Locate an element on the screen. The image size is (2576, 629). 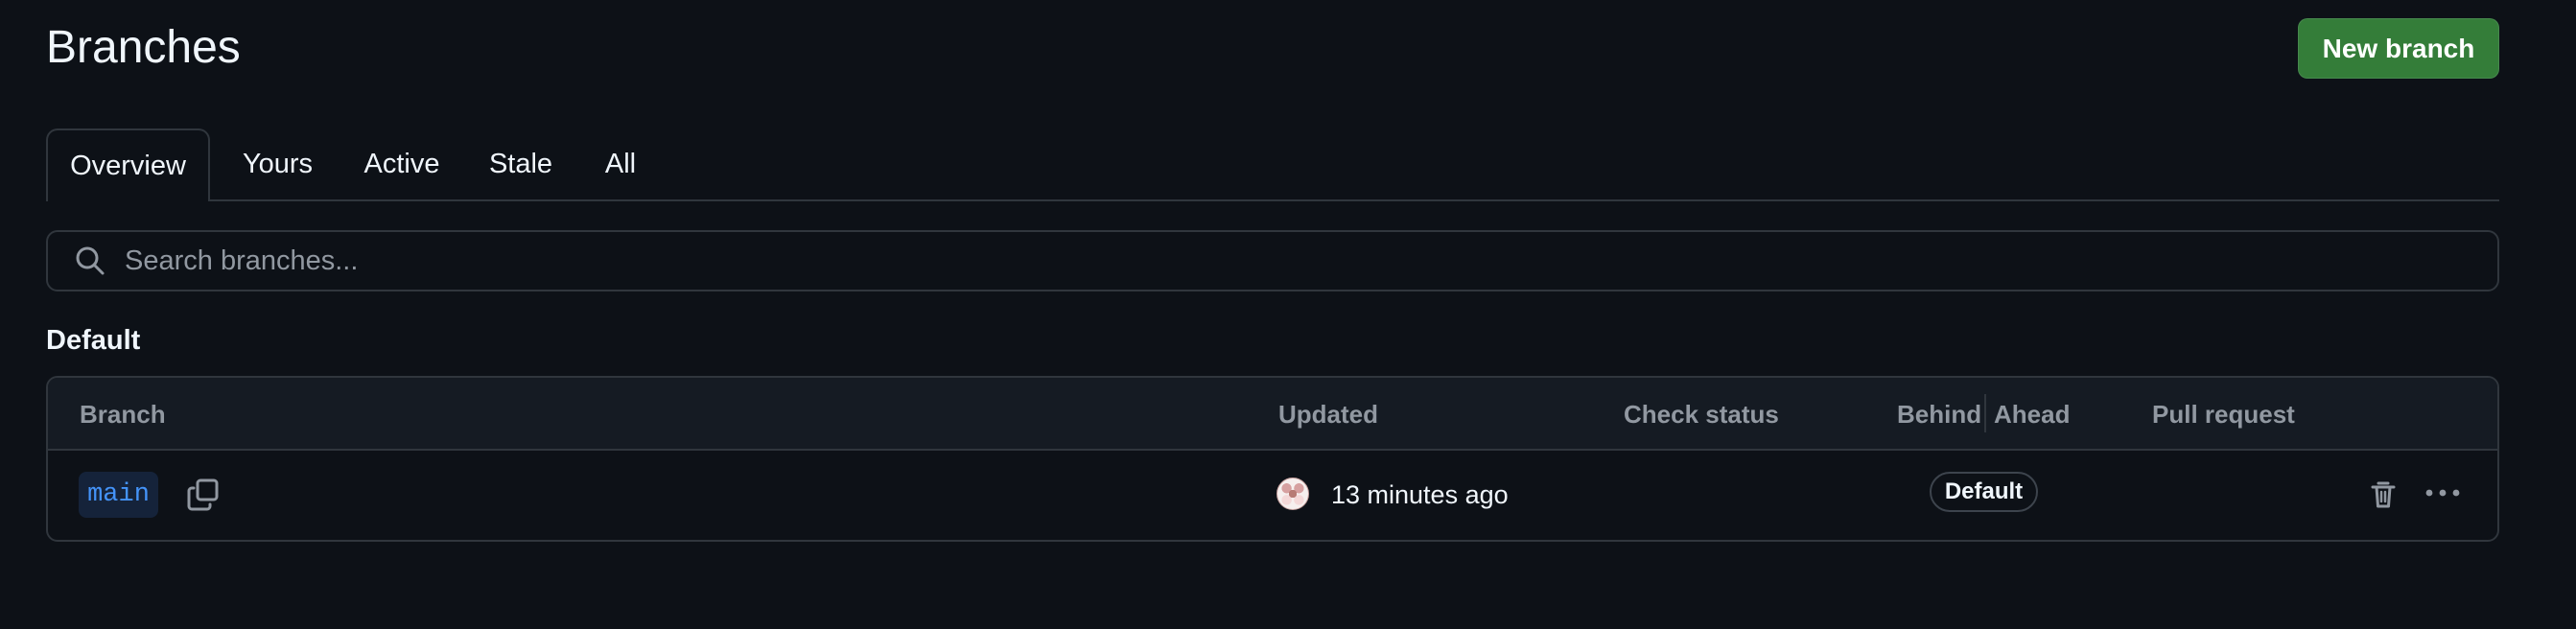
tab-all: All is located at coordinates (620, 163).